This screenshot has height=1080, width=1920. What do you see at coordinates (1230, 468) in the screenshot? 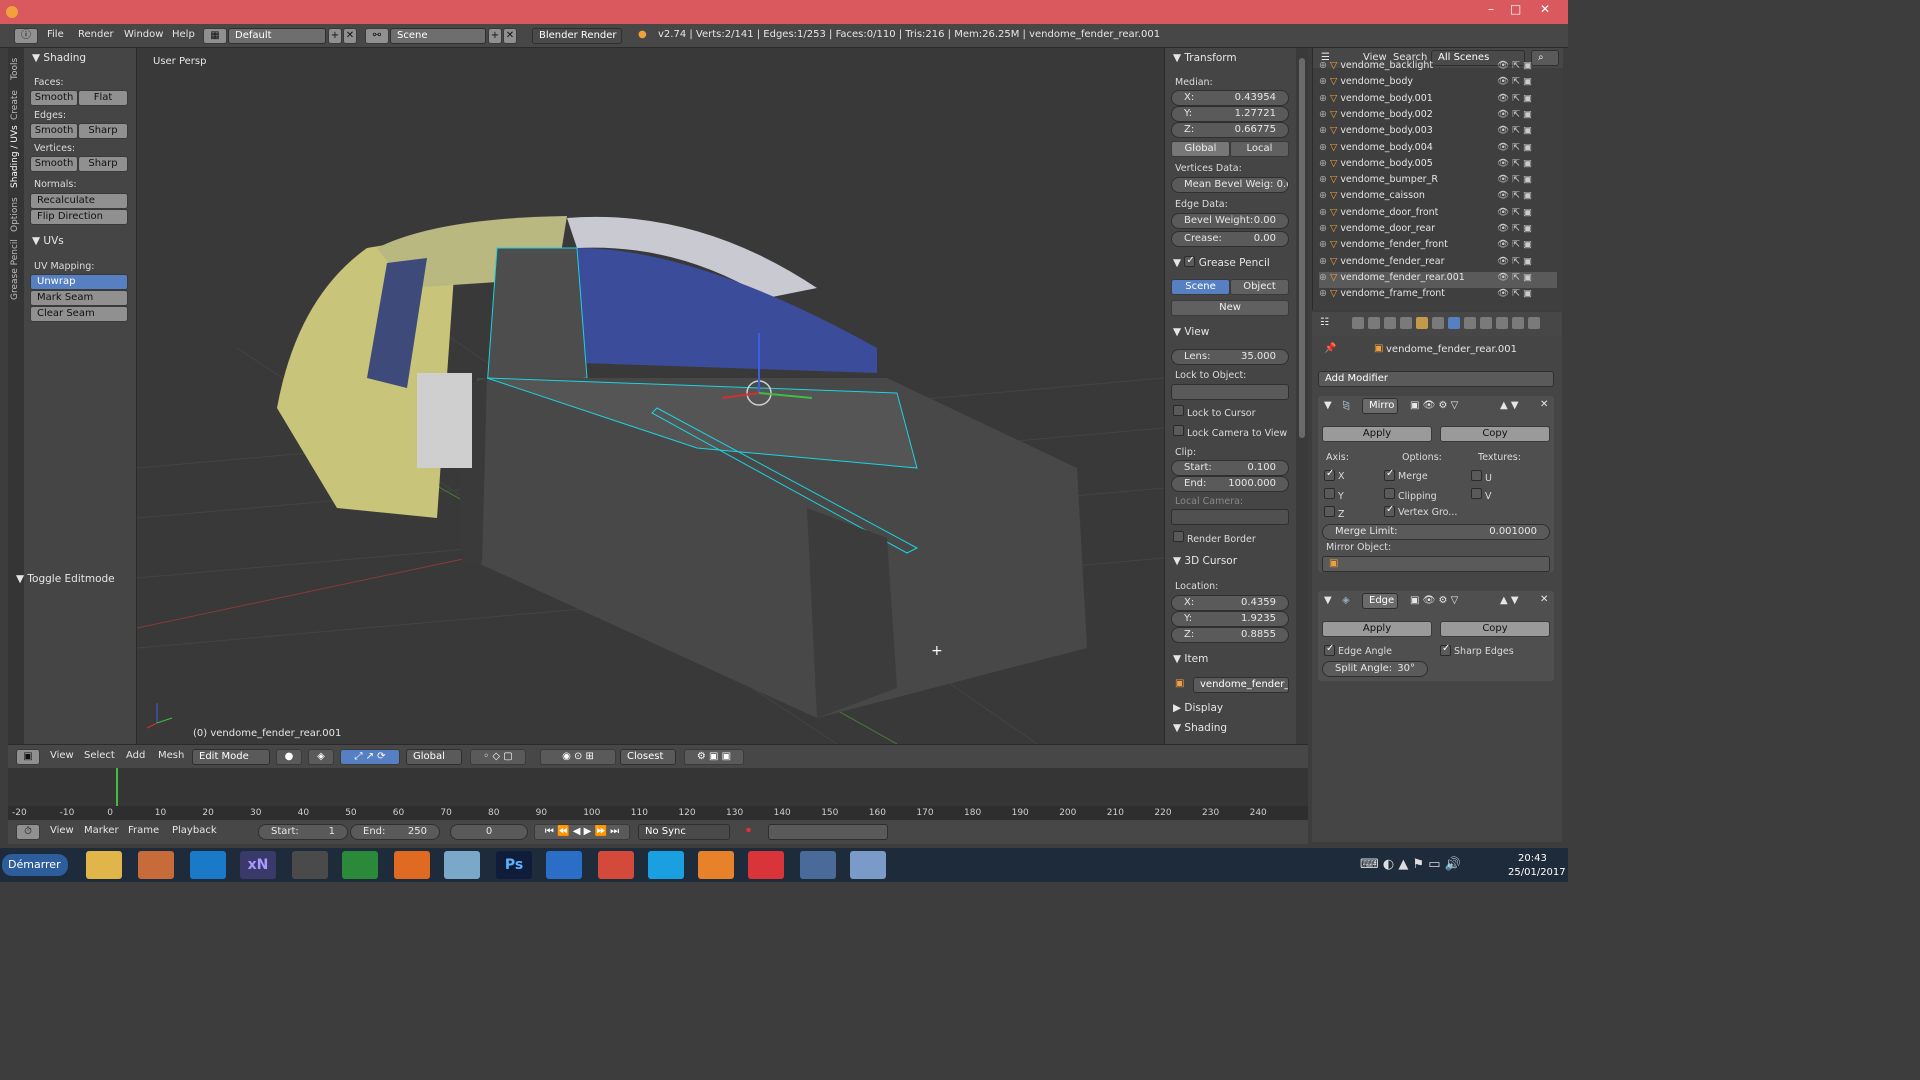
I see `clip-start-field: Start: 0.100` at bounding box center [1230, 468].